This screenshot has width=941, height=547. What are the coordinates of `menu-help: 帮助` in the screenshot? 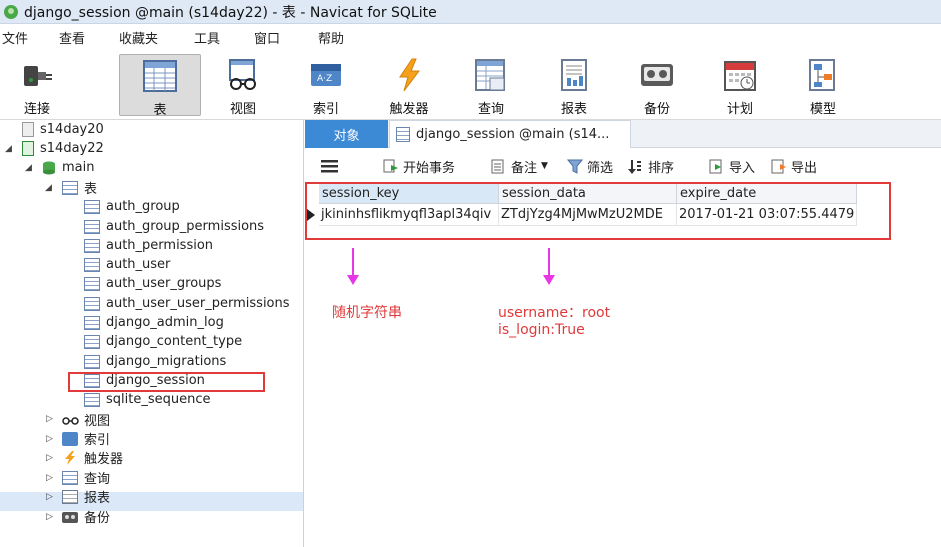 It's located at (331, 37).